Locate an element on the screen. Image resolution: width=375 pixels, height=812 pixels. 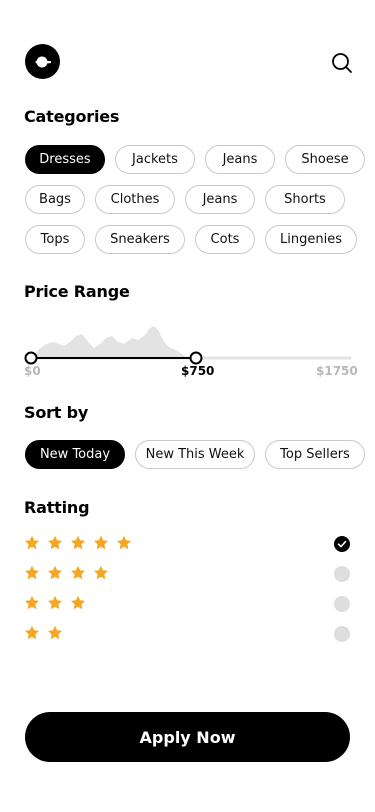
rating-radio-checked is located at coordinates (342, 544).